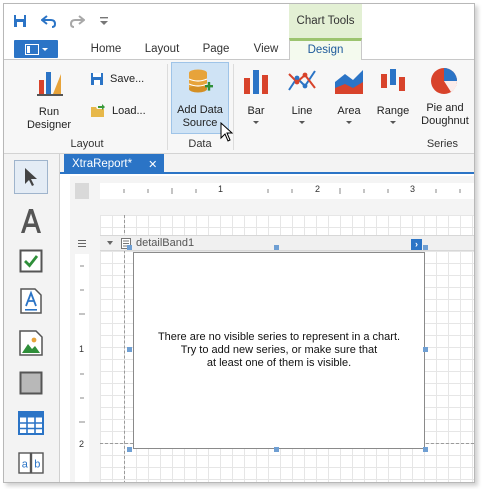 The width and height of the screenshot is (487, 489). Describe the element at coordinates (82, 191) in the screenshot. I see `ruler-corner` at that location.